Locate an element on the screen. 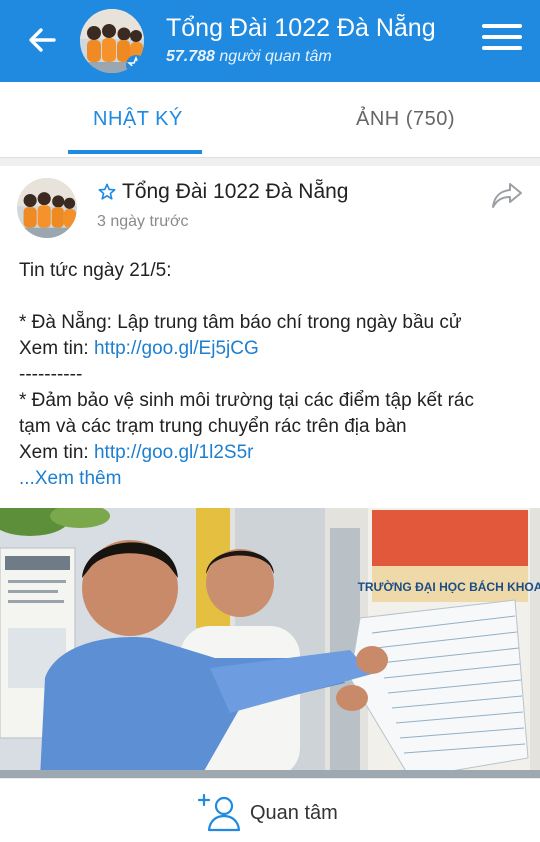 Image resolution: width=540 pixels, height=842 pixels. news-link: http://goo.gl/Ej5jCG is located at coordinates (176, 348).